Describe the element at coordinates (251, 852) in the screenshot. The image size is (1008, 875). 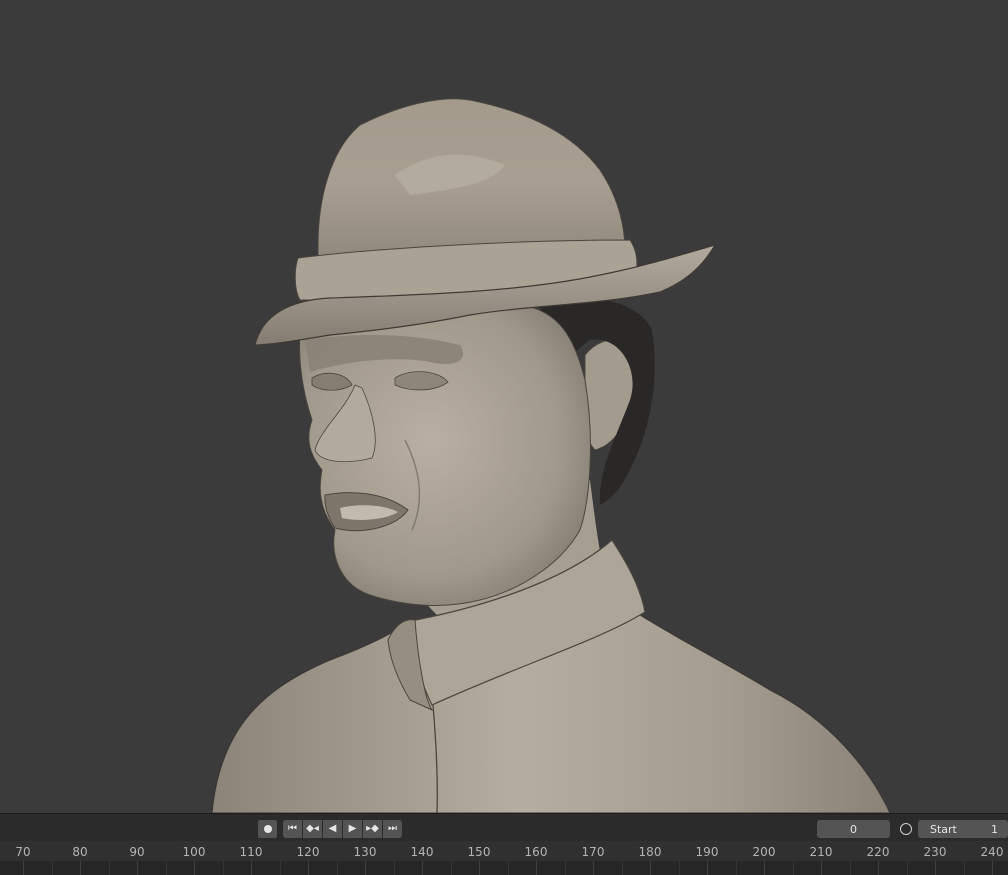
I see `timeline-tick-label: 110` at that location.